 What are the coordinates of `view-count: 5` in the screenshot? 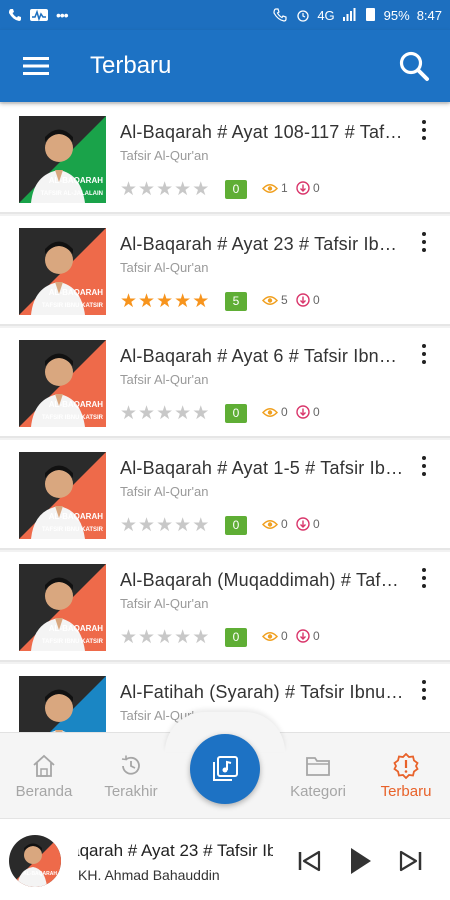 It's located at (275, 300).